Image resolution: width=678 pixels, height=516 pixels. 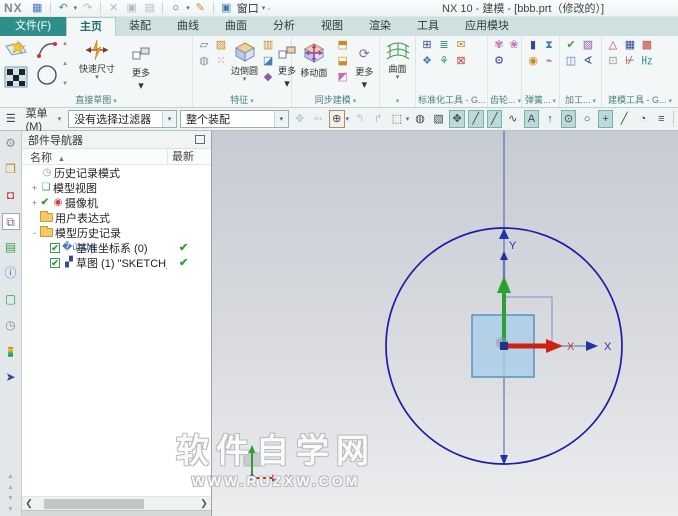 I want to click on checkbox-checked: ✔, so click(x=55, y=262).